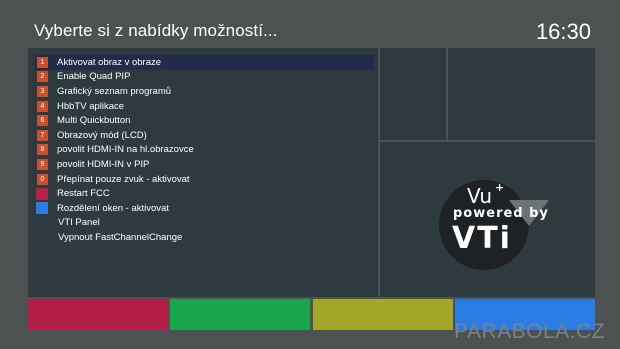 This screenshot has width=620, height=349. I want to click on menu-item-label: VTI Panel, so click(79, 223).